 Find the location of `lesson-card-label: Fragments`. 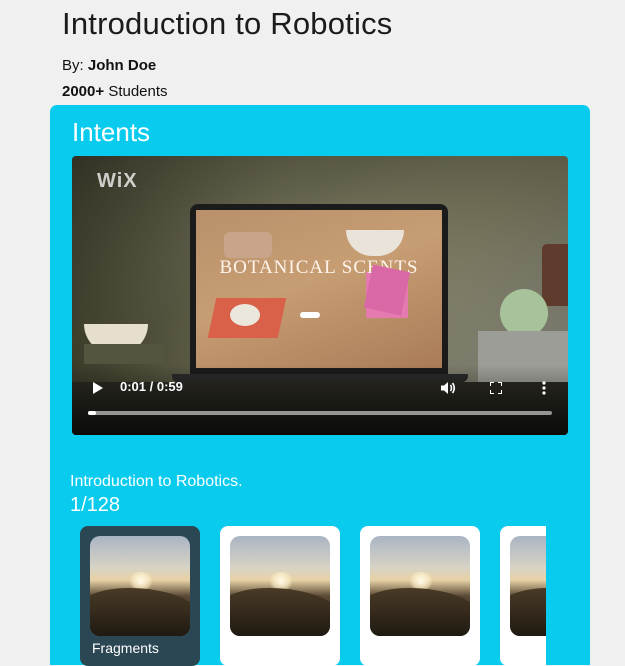

lesson-card-label: Fragments is located at coordinates (125, 648).